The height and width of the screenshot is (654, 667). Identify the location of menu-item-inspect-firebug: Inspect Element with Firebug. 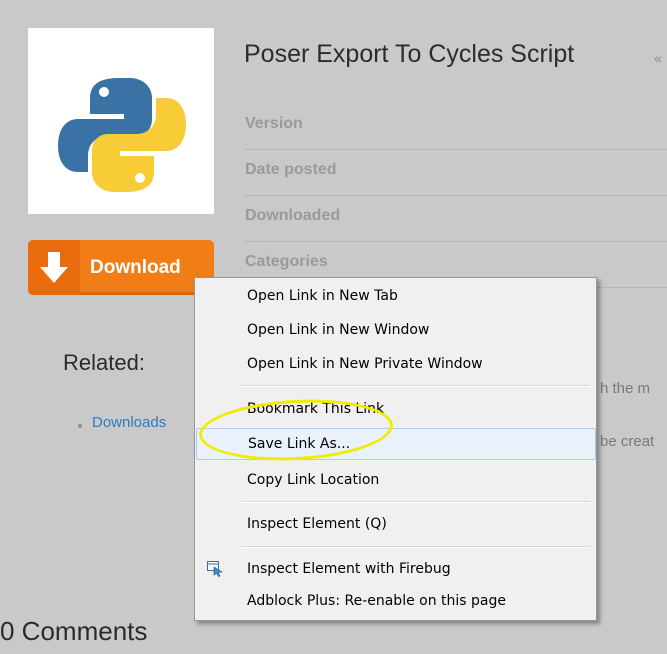
(395, 569).